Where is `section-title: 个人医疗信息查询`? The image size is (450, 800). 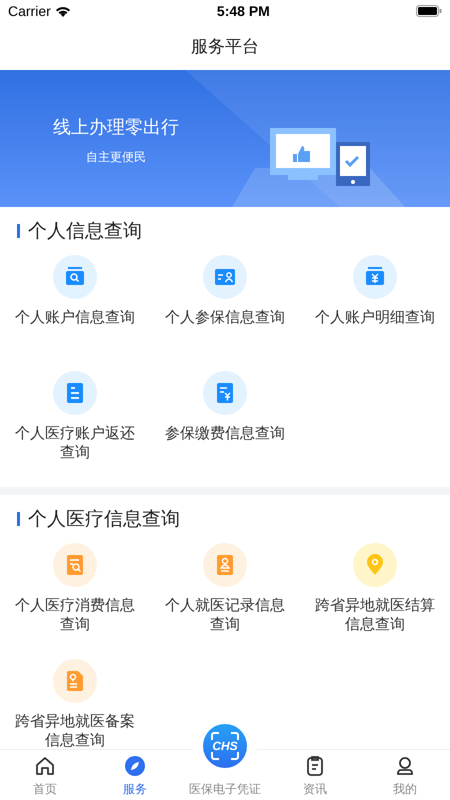 section-title: 个人医疗信息查询 is located at coordinates (104, 519).